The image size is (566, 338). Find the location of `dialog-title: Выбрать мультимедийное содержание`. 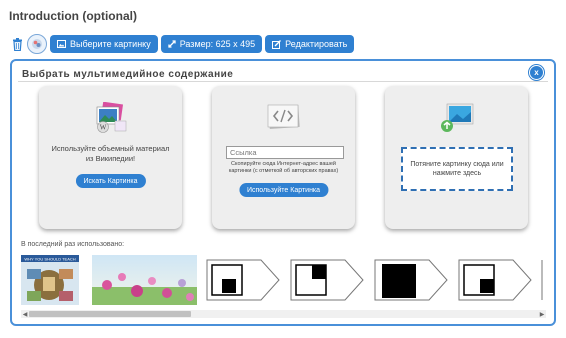

dialog-title: Выбрать мультимедийное содержание is located at coordinates (128, 74).